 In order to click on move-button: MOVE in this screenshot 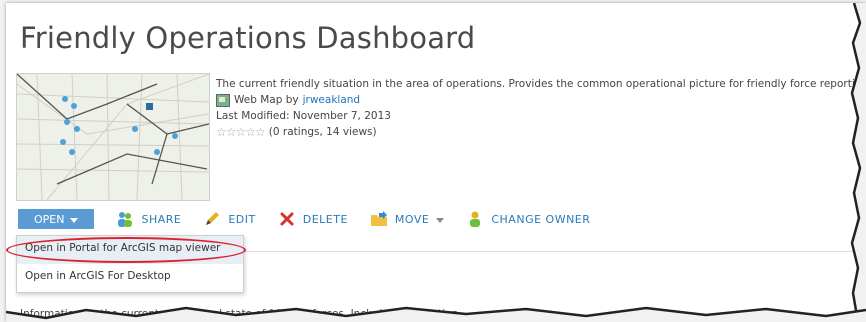, I will do `click(407, 219)`.